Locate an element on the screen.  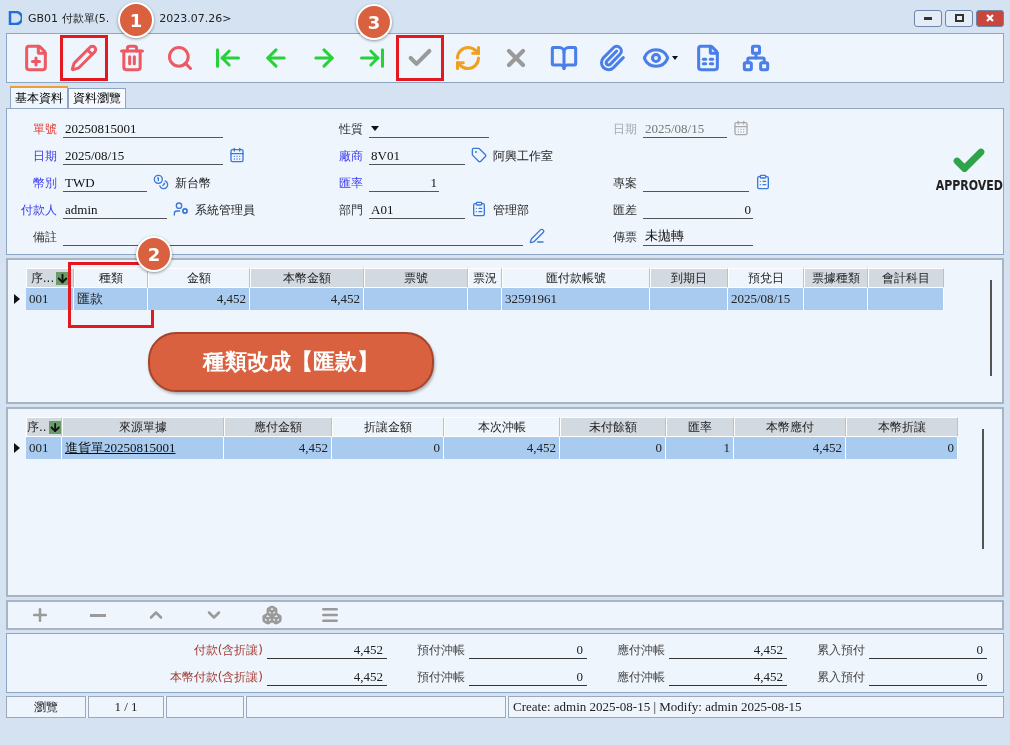
column-header: 票據種類 is located at coordinates (836, 278).